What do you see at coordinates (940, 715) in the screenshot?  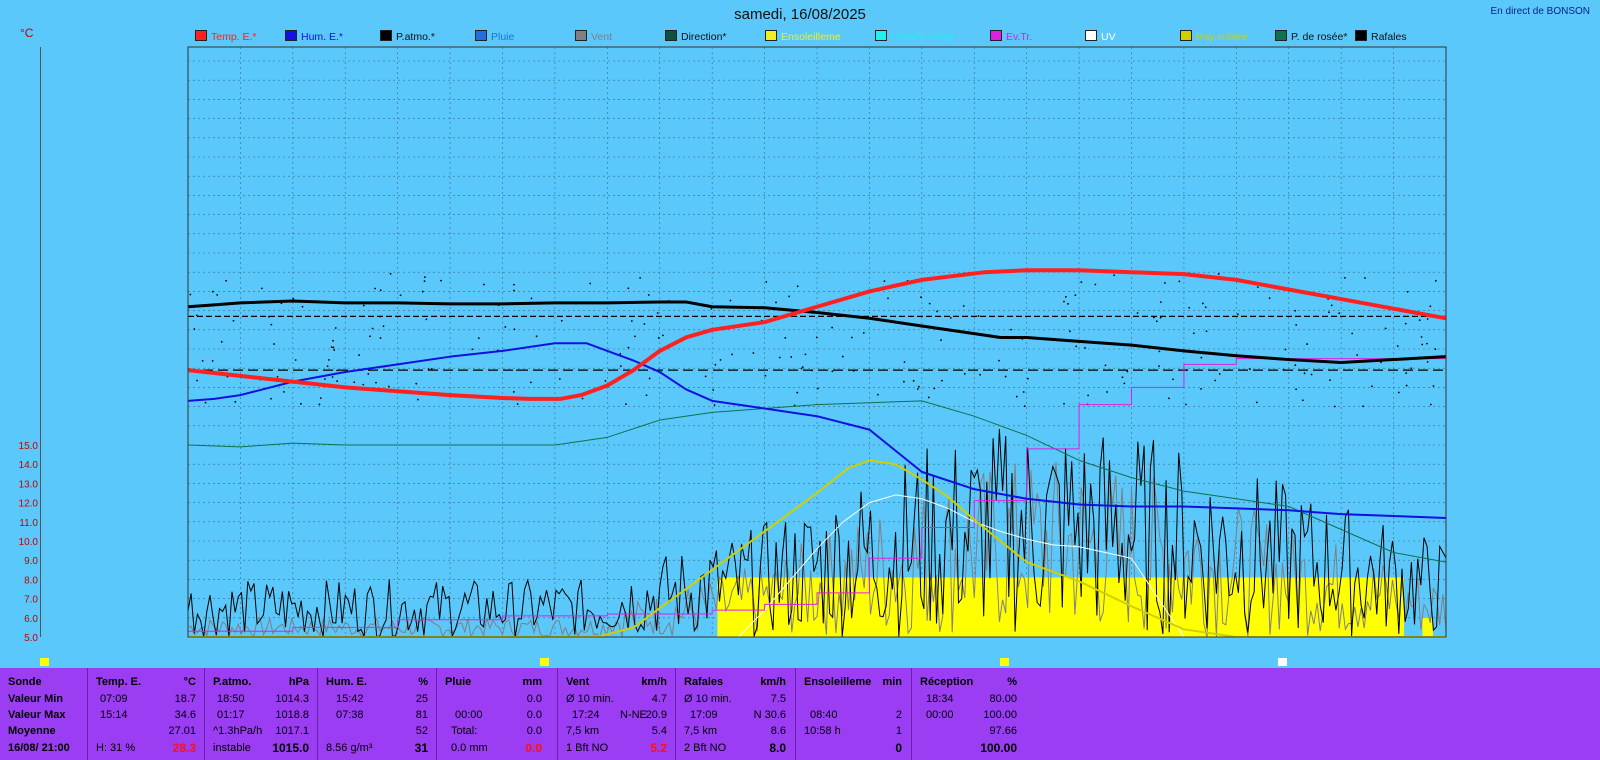 I see `reception-max-time: 00:00` at bounding box center [940, 715].